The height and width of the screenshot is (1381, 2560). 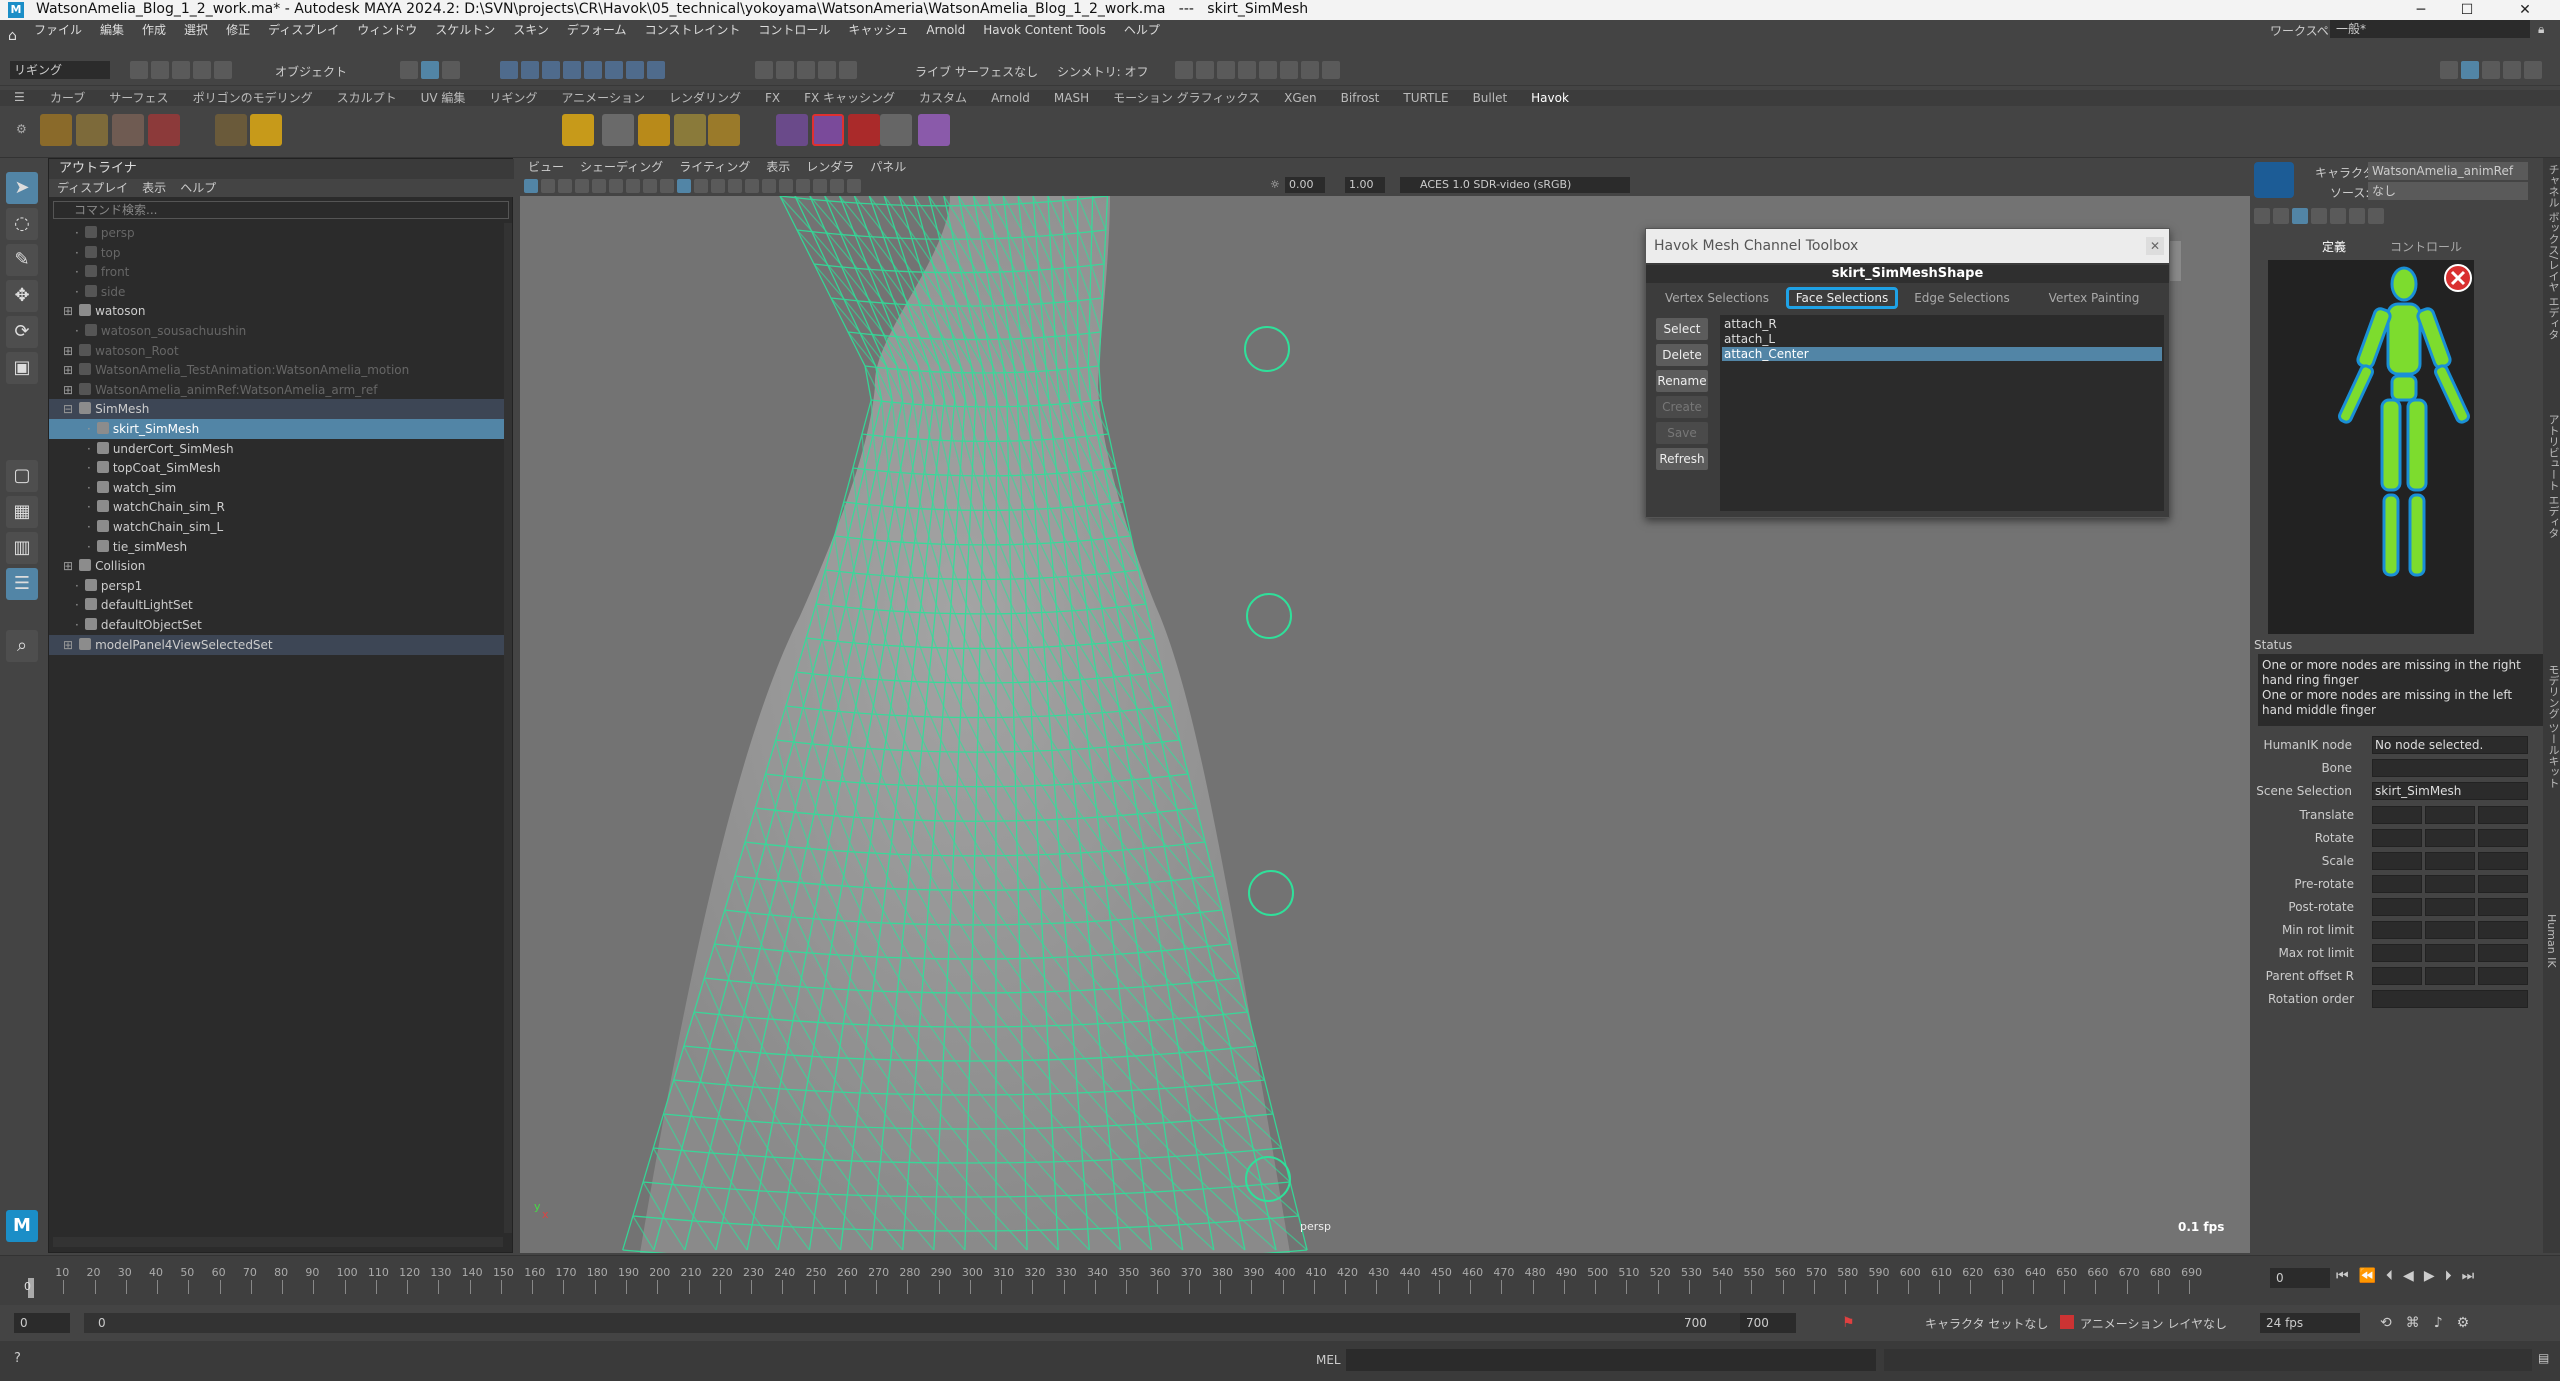 What do you see at coordinates (2426, 246) in the screenshot?
I see `tab-controls: コントロール` at bounding box center [2426, 246].